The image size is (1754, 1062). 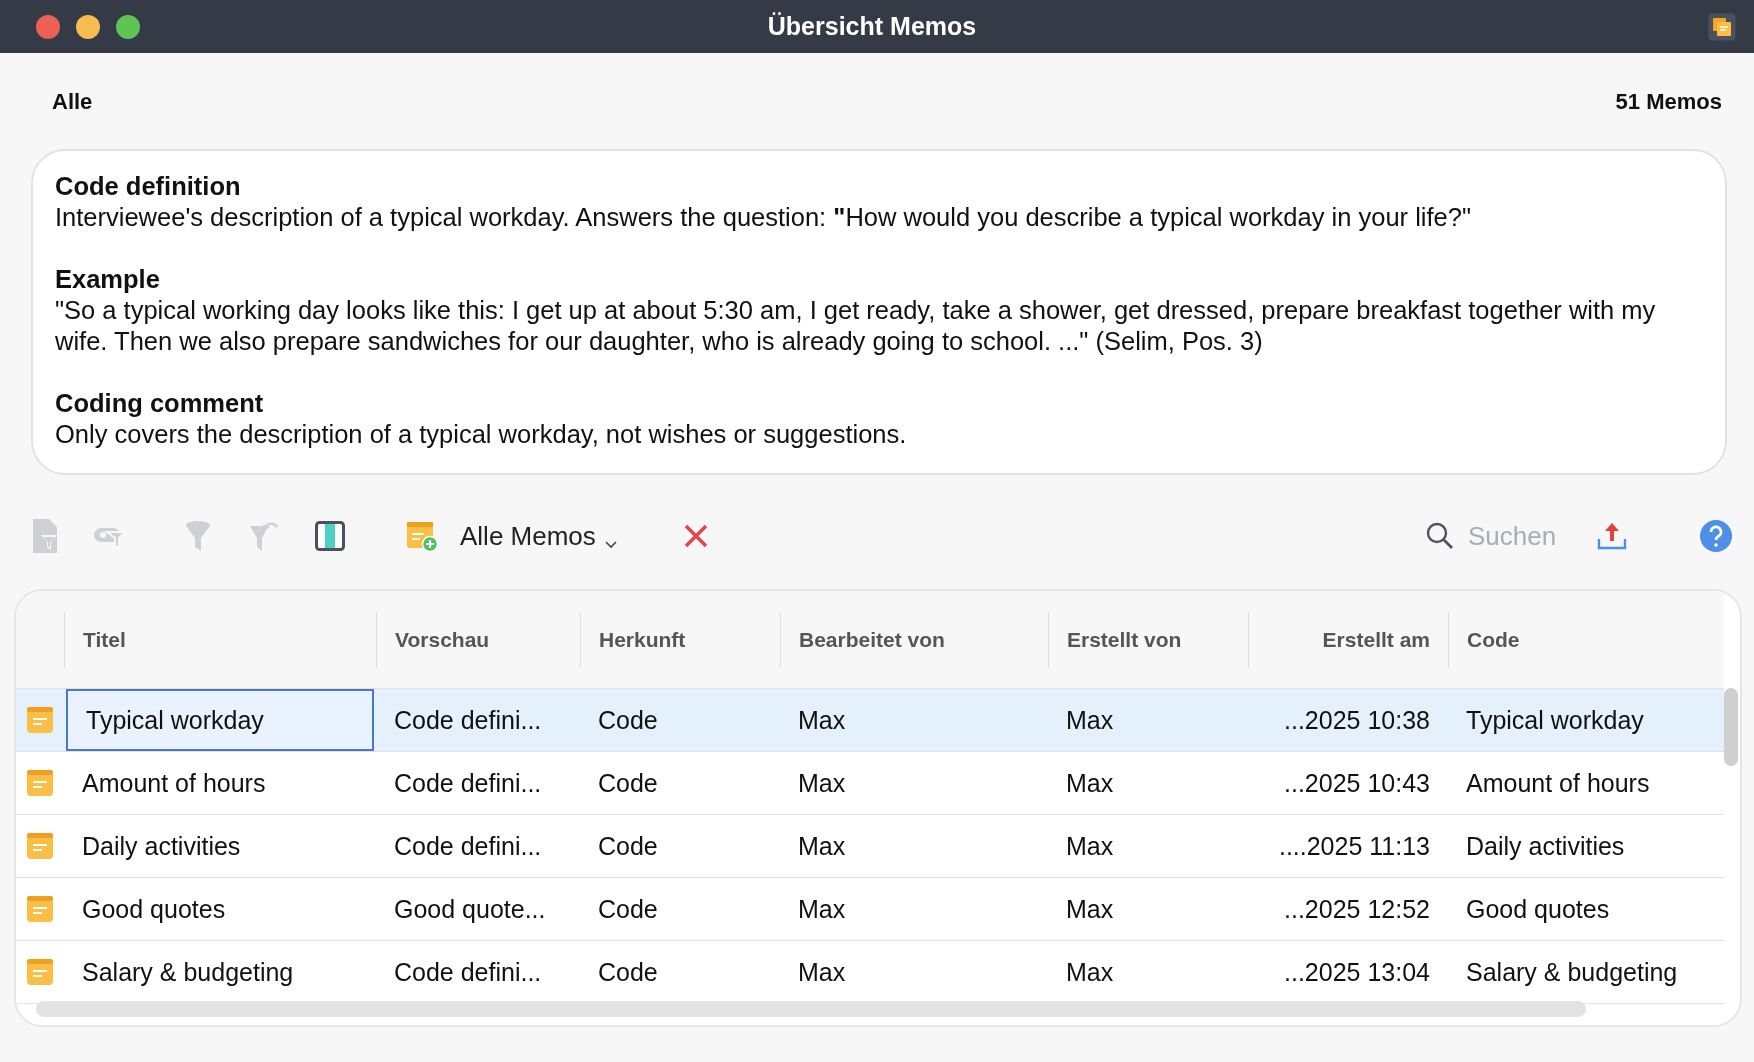 What do you see at coordinates (1148, 639) in the screenshot?
I see `column-header: Erstellt von` at bounding box center [1148, 639].